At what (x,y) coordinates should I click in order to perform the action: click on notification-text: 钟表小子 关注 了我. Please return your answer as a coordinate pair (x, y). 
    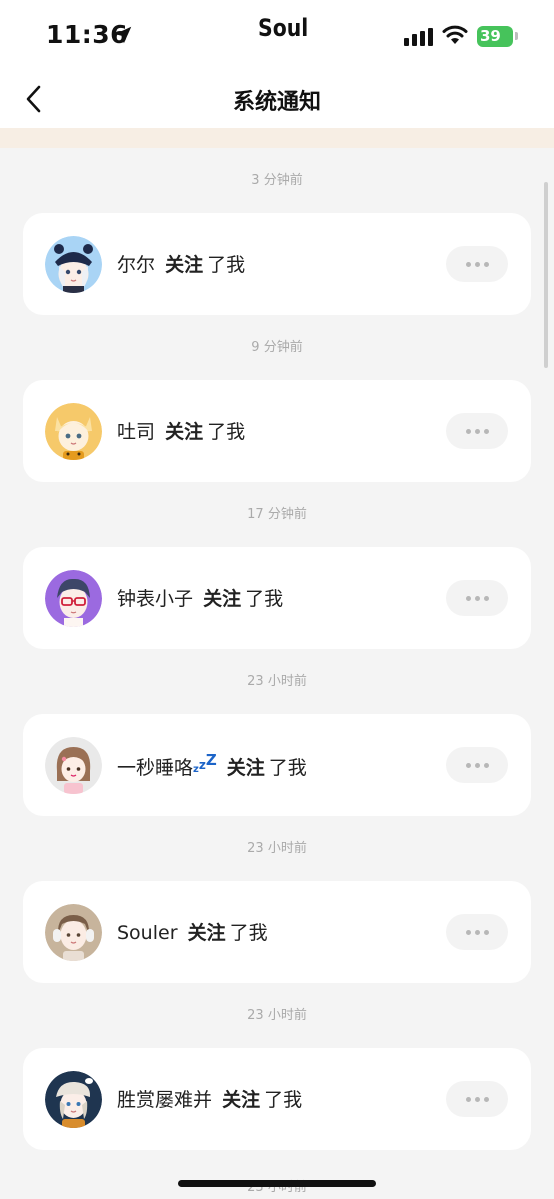
    Looking at the image, I should click on (200, 597).